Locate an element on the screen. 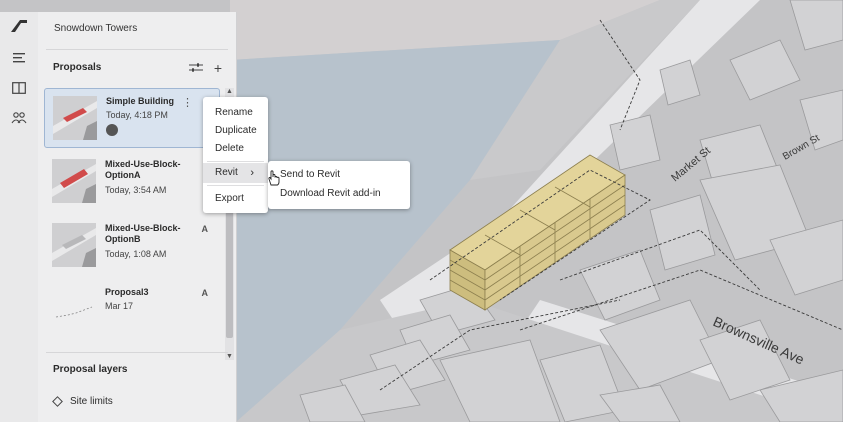 Image resolution: width=843 pixels, height=422 pixels. proposal-name: Mixed-Use-Block-OptionA is located at coordinates (143, 169).